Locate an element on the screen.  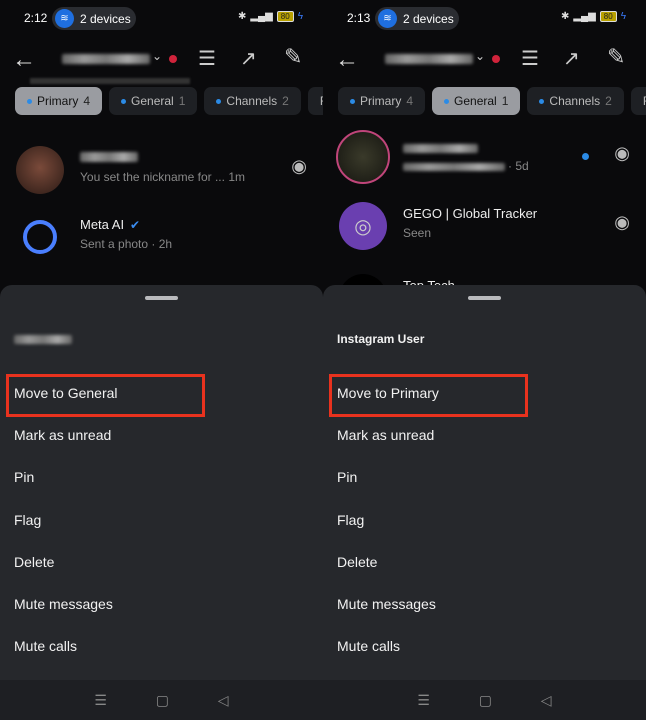
gego-avatar: ◎ is located at coordinates (363, 226).